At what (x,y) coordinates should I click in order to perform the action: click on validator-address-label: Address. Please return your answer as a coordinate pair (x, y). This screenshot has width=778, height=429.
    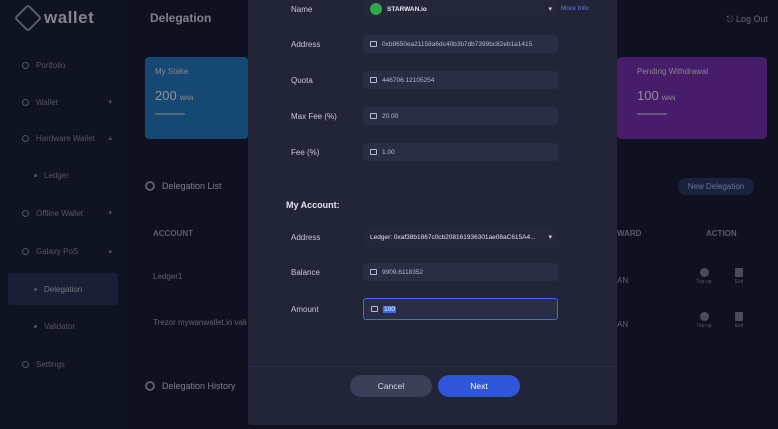
    Looking at the image, I should click on (306, 44).